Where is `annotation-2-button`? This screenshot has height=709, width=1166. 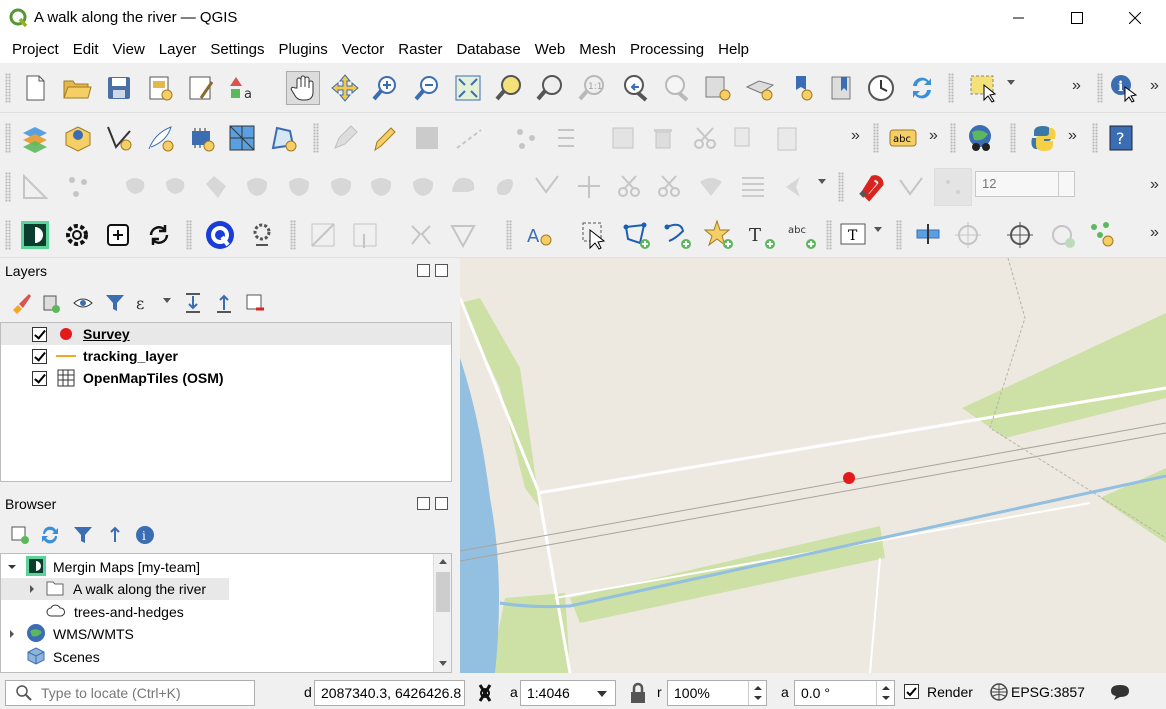 annotation-2-button is located at coordinates (365, 235).